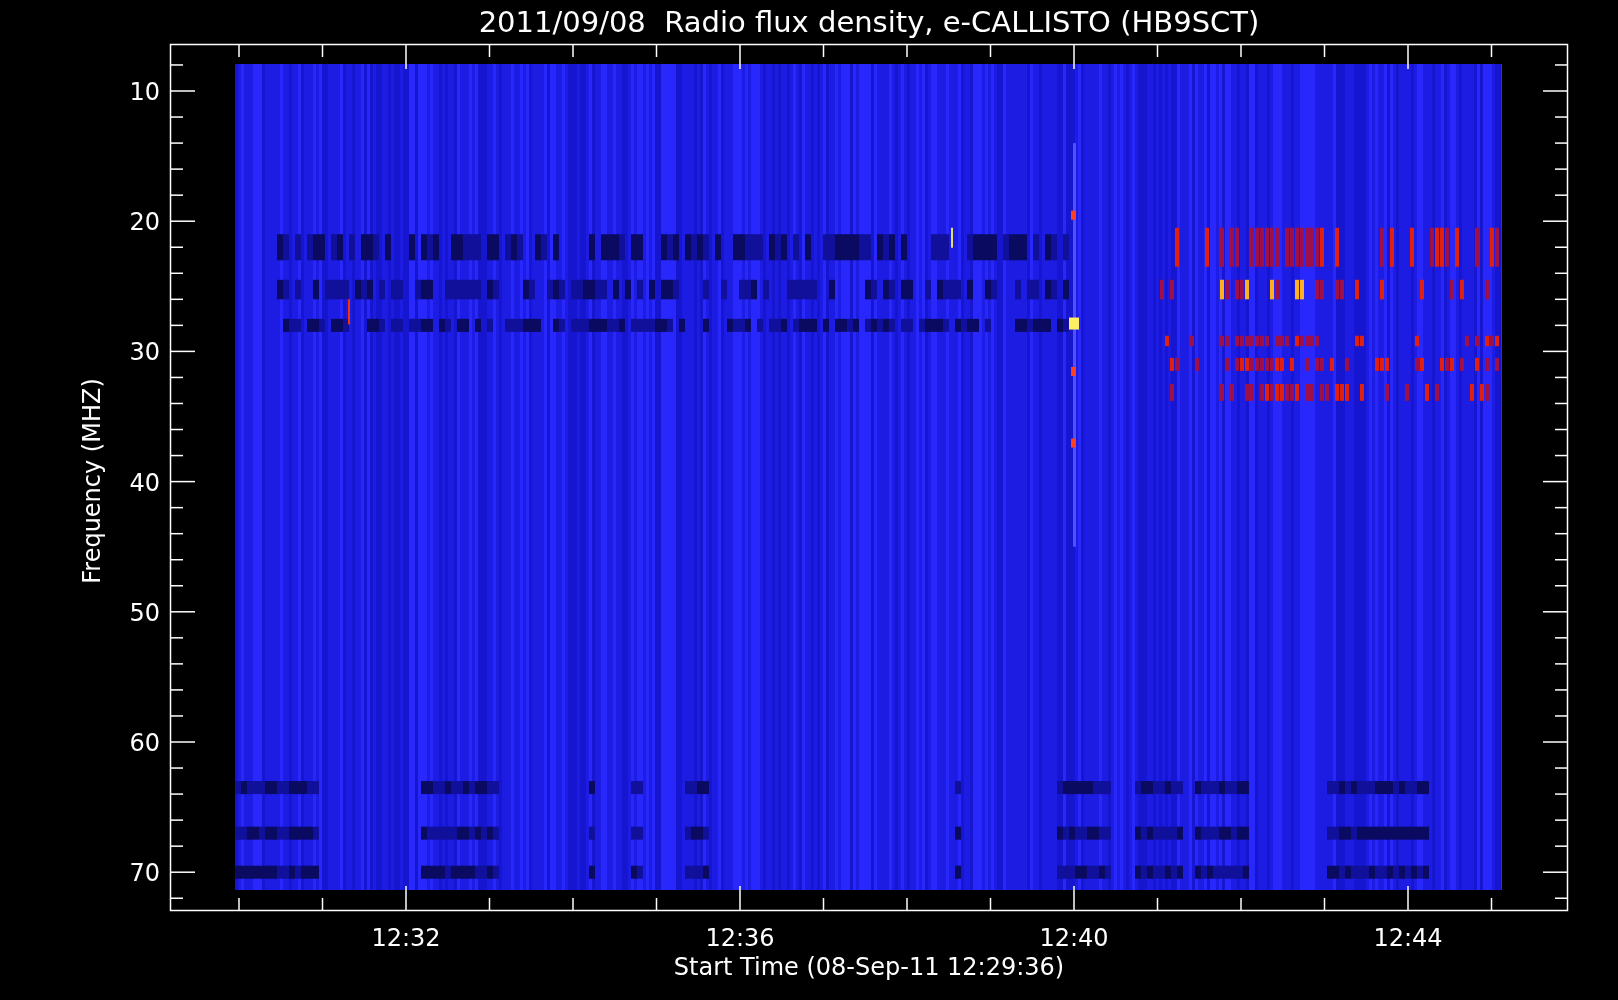 The height and width of the screenshot is (1000, 1618). What do you see at coordinates (144, 612) in the screenshot?
I see `y-tick-label: 50` at bounding box center [144, 612].